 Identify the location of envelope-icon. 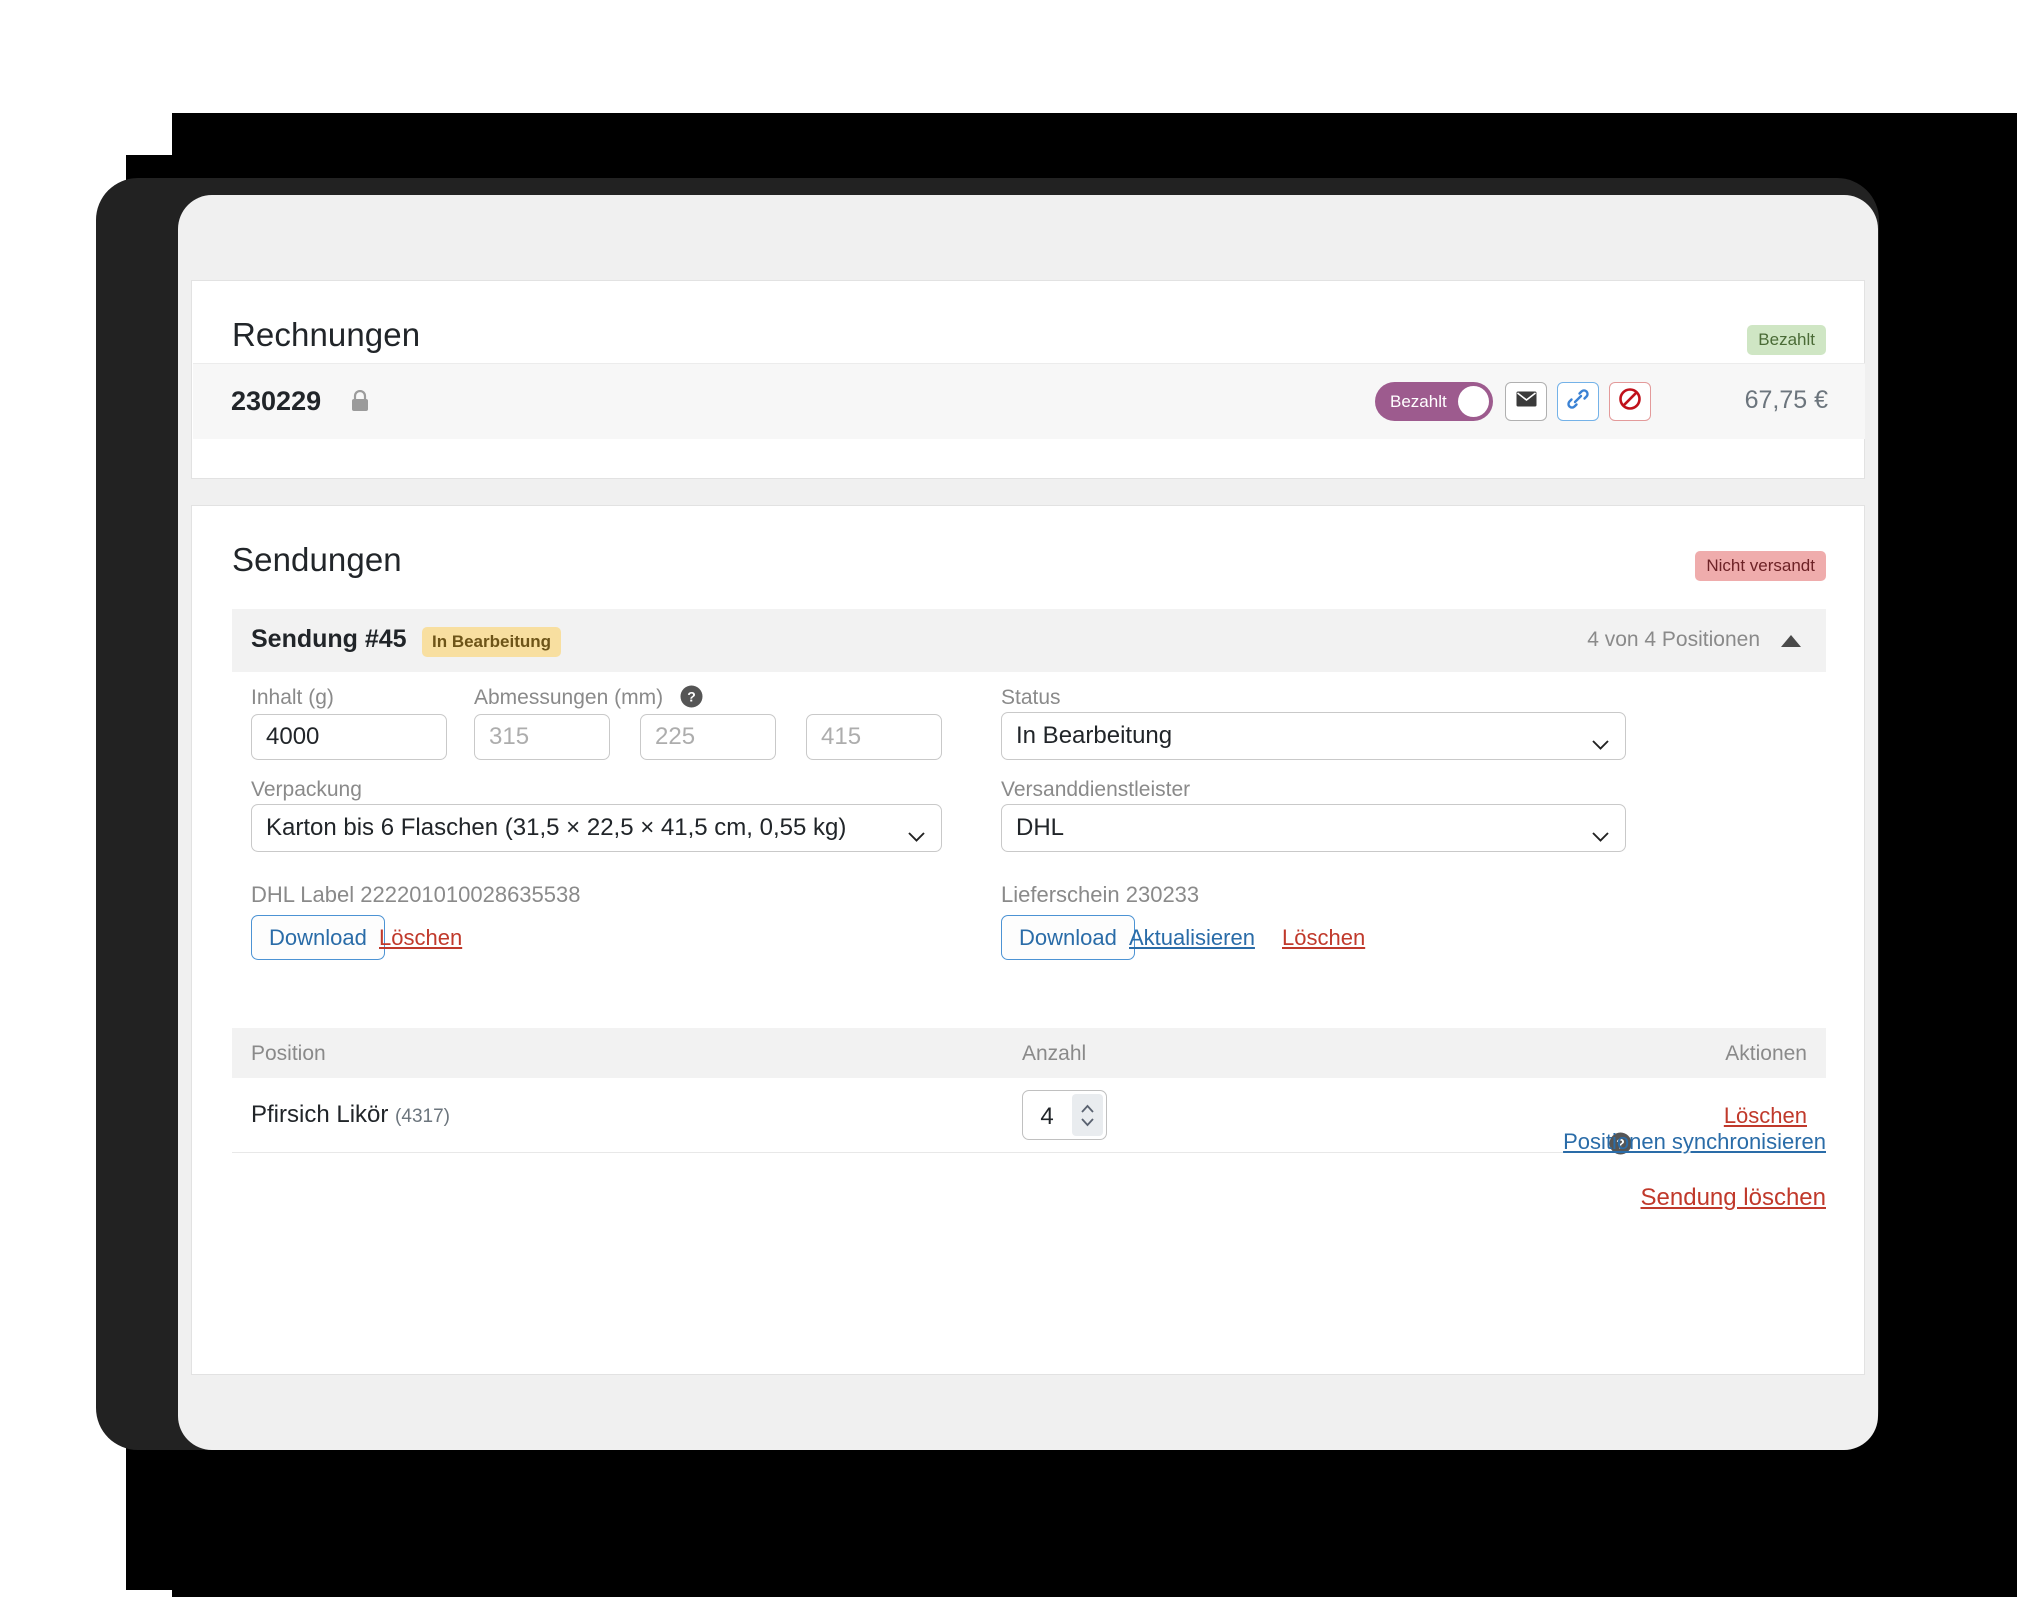
(1526, 401).